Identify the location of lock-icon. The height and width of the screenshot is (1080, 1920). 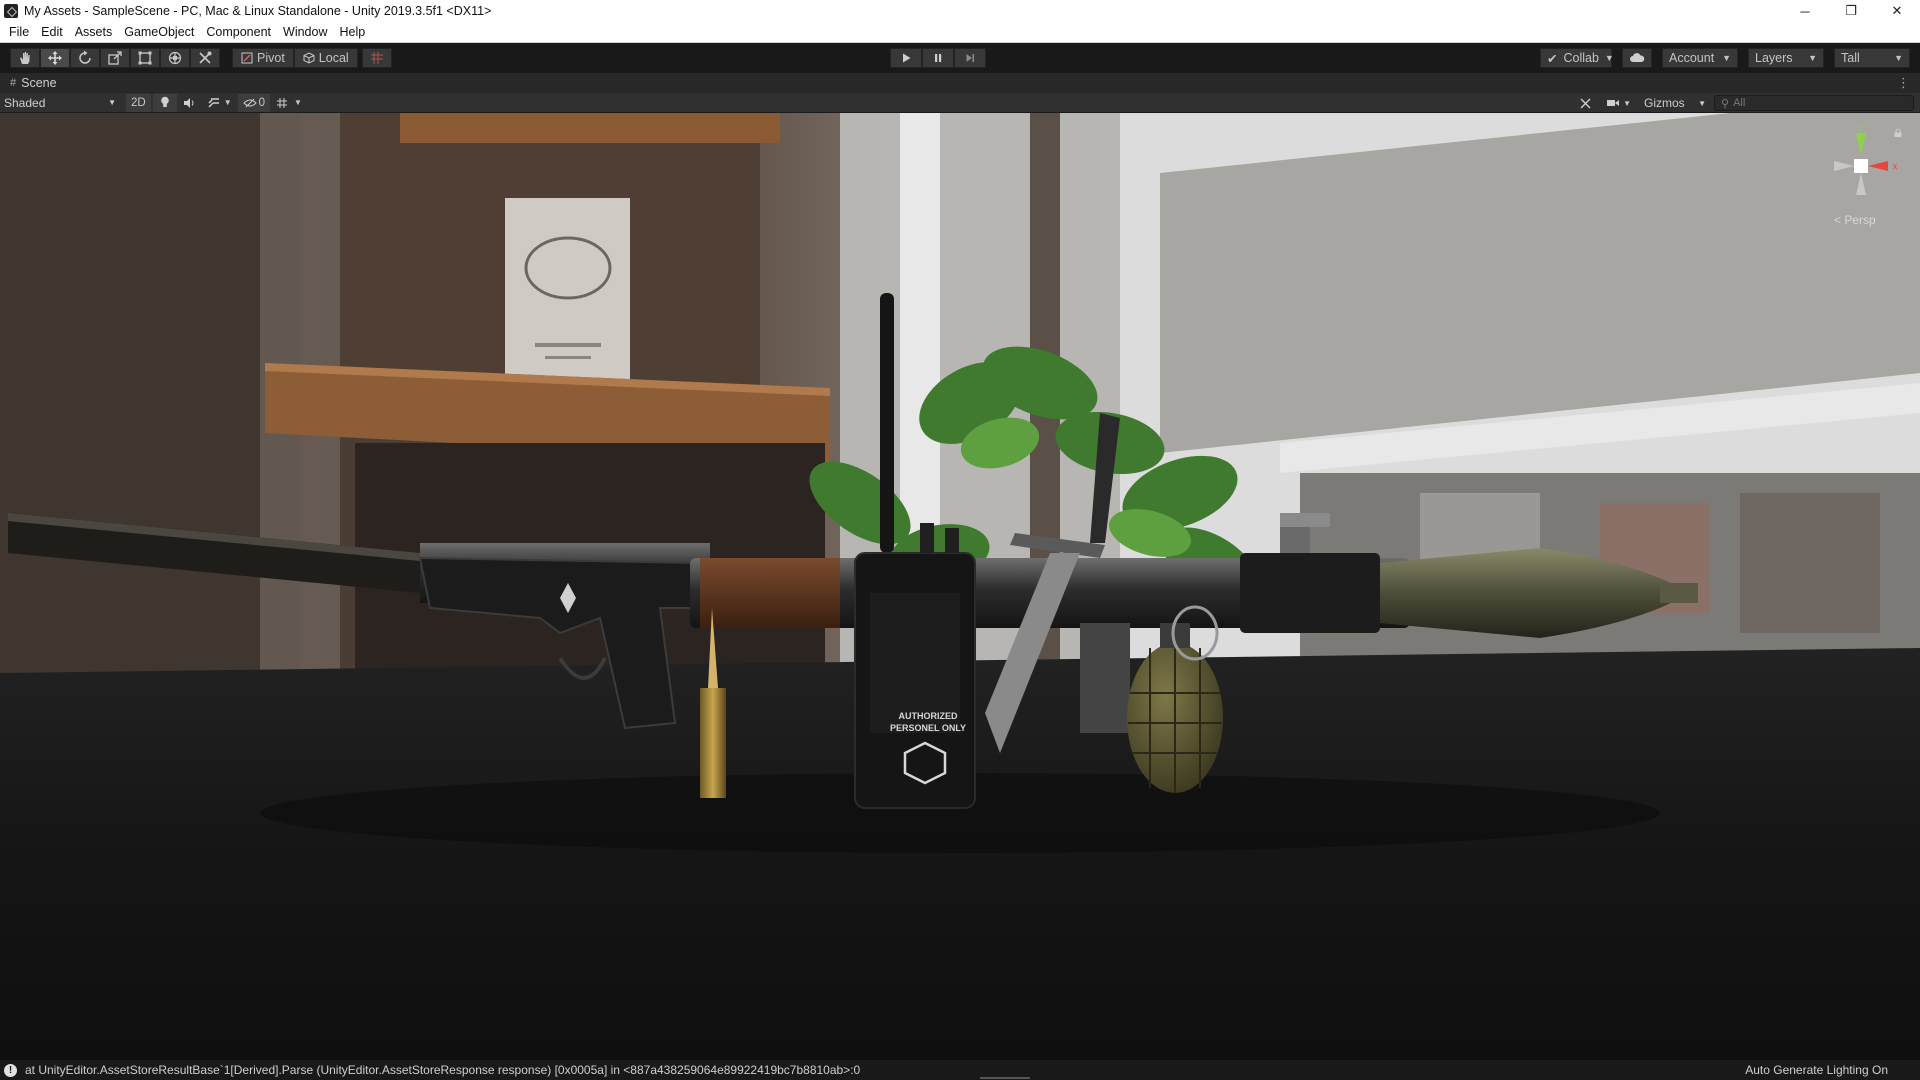
(1898, 133).